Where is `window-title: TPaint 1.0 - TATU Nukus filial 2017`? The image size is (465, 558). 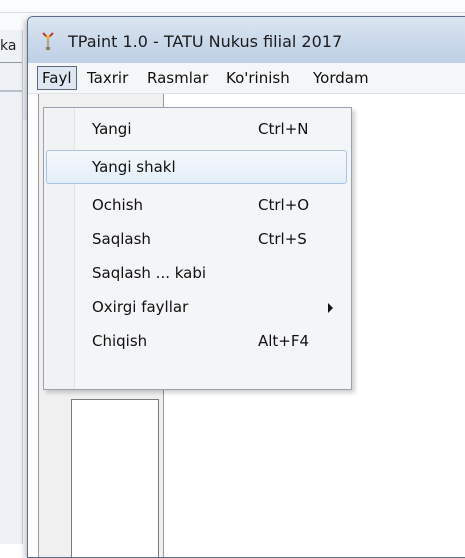
window-title: TPaint 1.0 - TATU Nukus filial 2017 is located at coordinates (205, 41).